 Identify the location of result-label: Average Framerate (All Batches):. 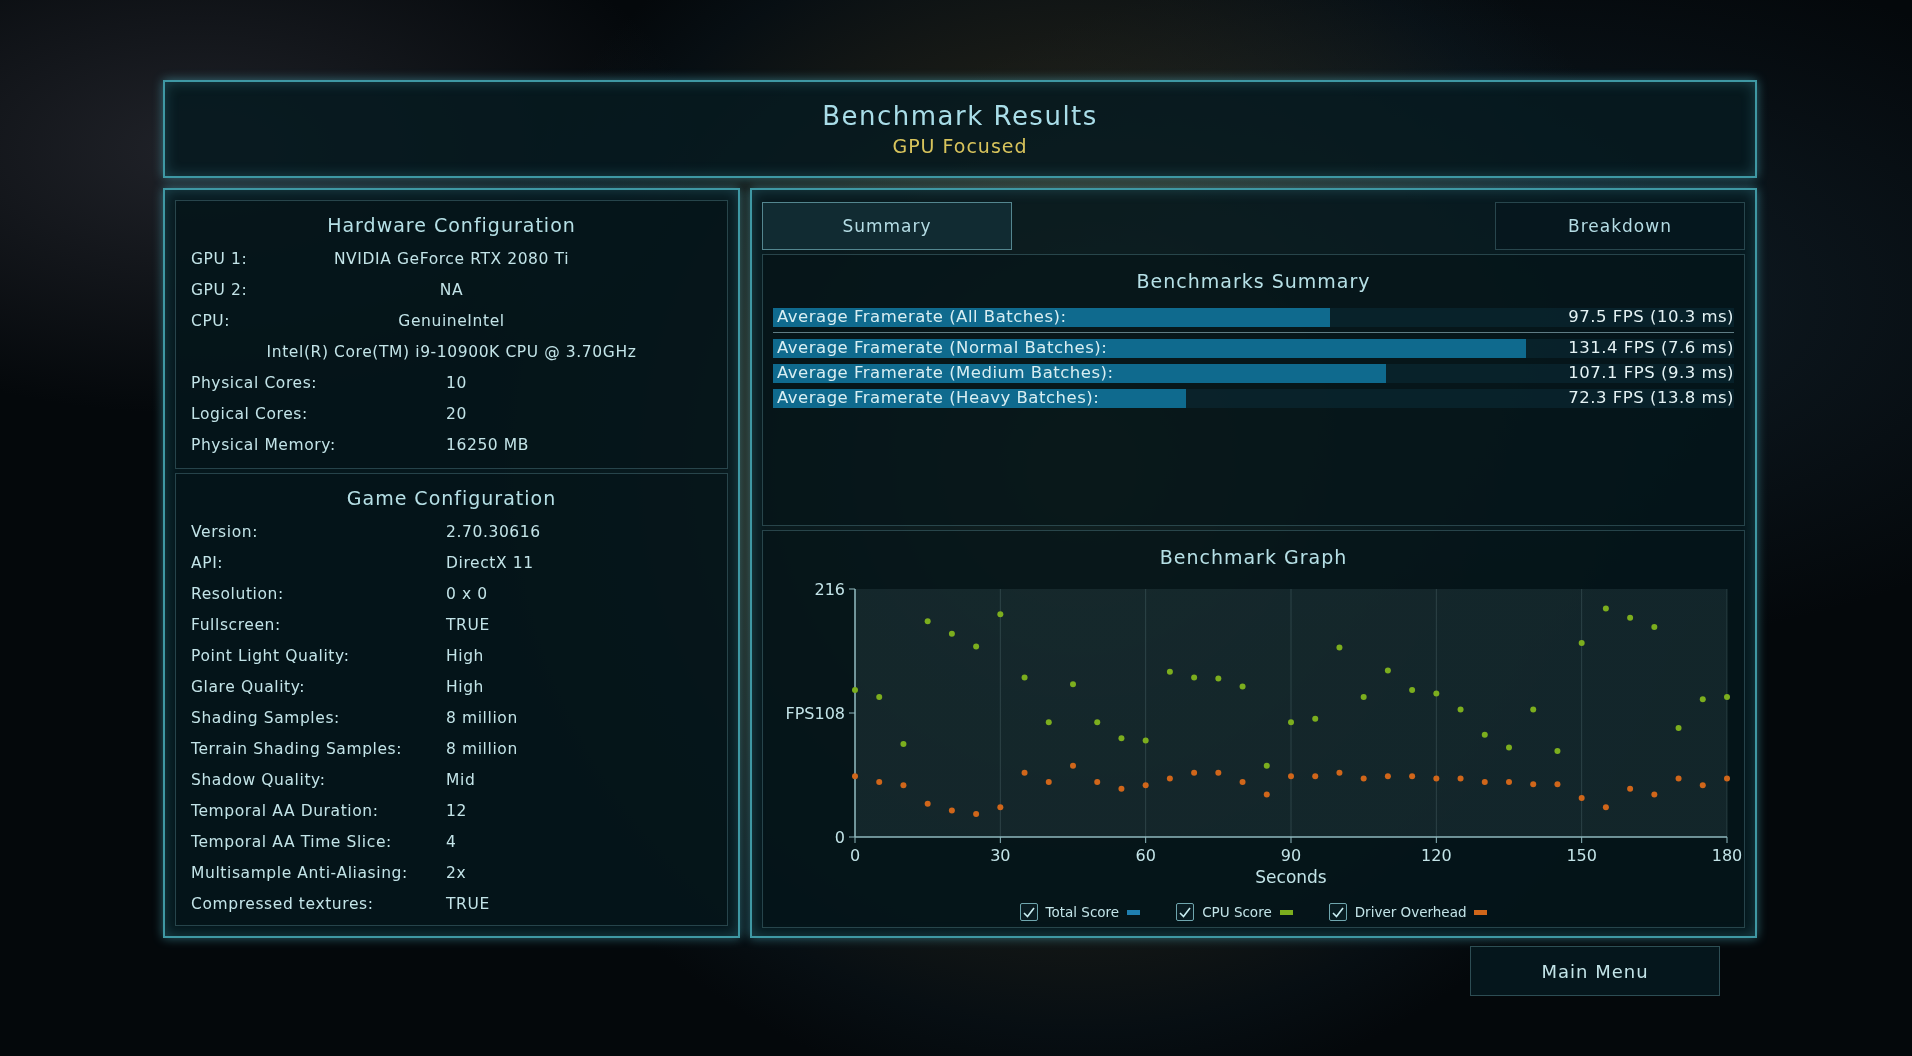
(921, 317).